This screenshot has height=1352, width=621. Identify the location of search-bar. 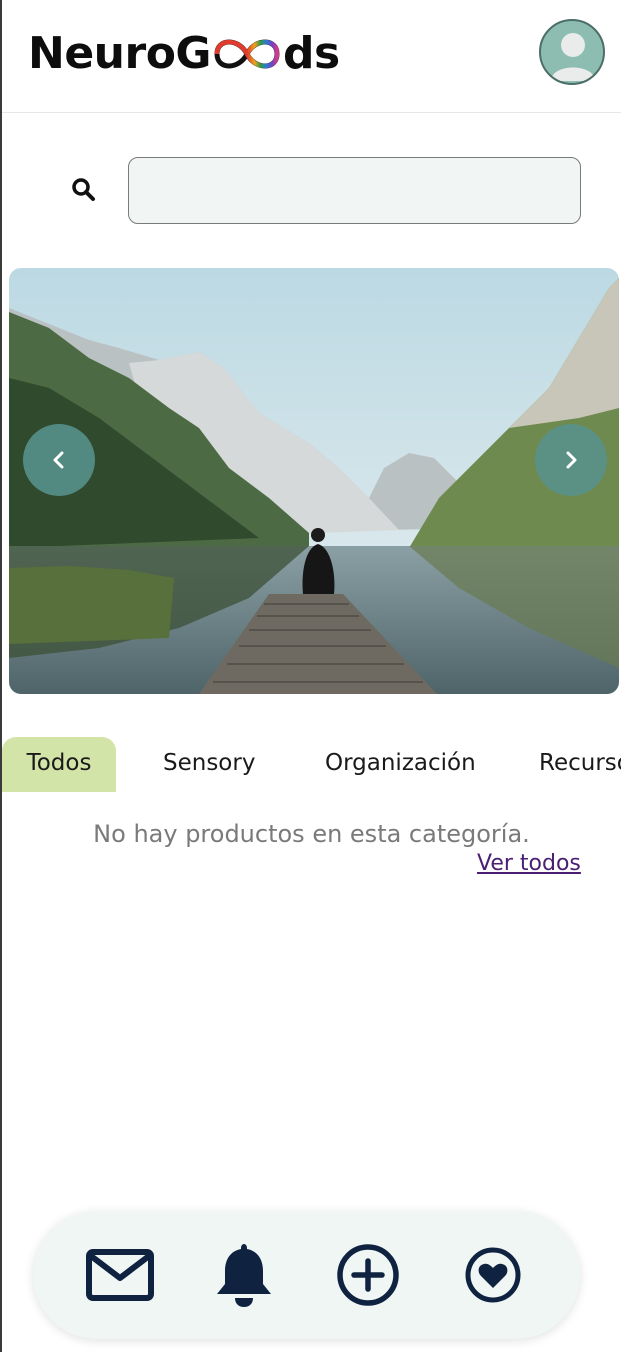
(311, 191).